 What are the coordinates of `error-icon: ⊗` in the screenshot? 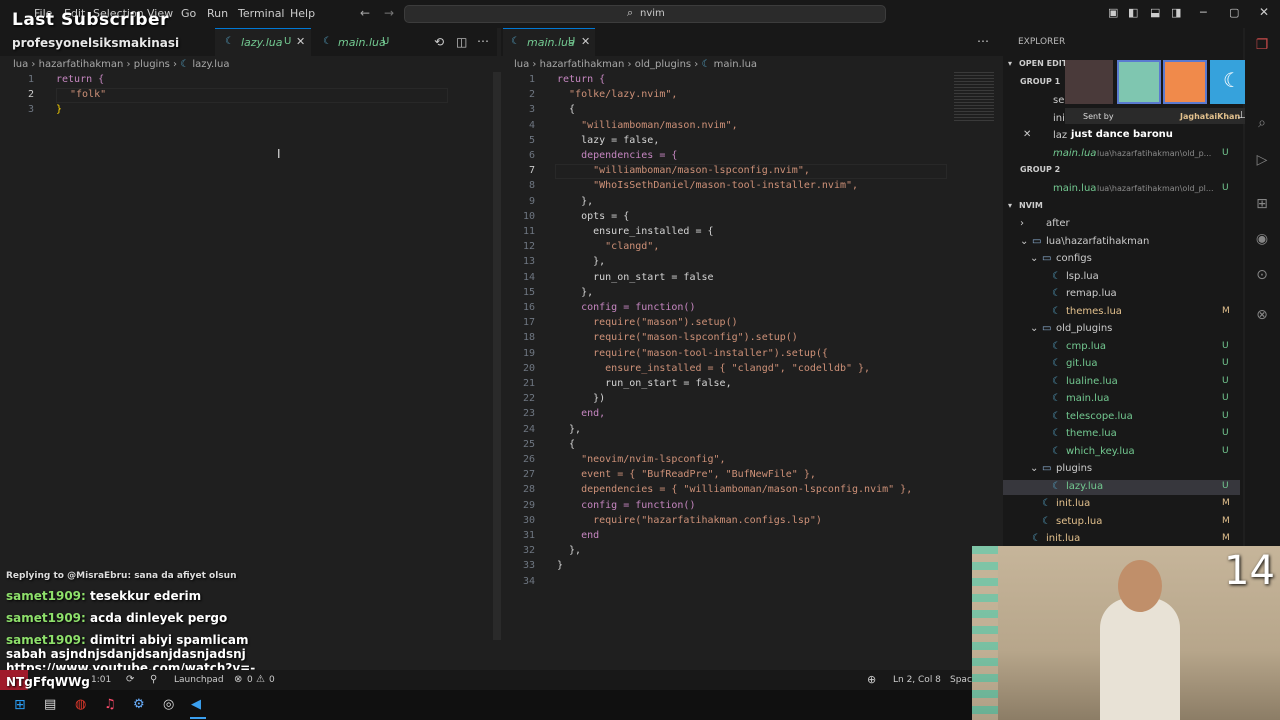 It's located at (238, 679).